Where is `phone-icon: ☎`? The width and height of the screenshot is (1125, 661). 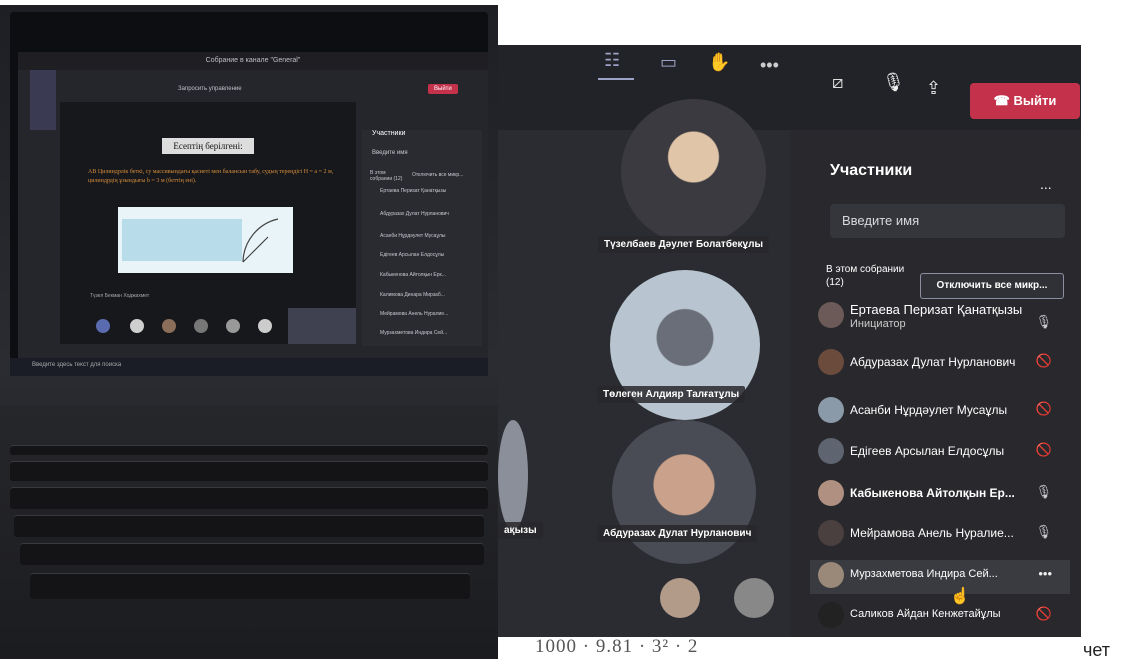
phone-icon: ☎ is located at coordinates (1003, 100).